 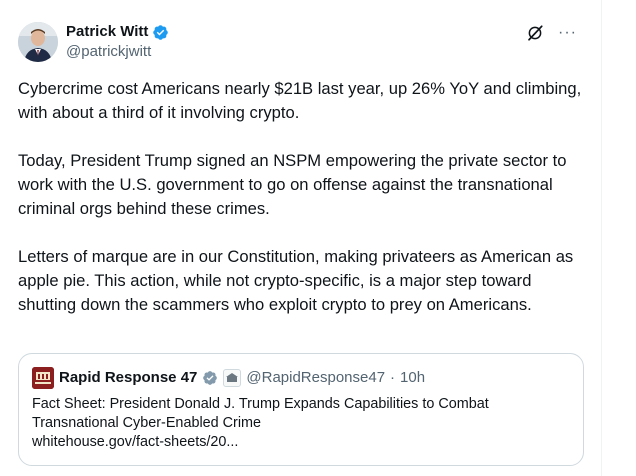 I want to click on author-handle: @patrickjwitt, so click(x=108, y=52).